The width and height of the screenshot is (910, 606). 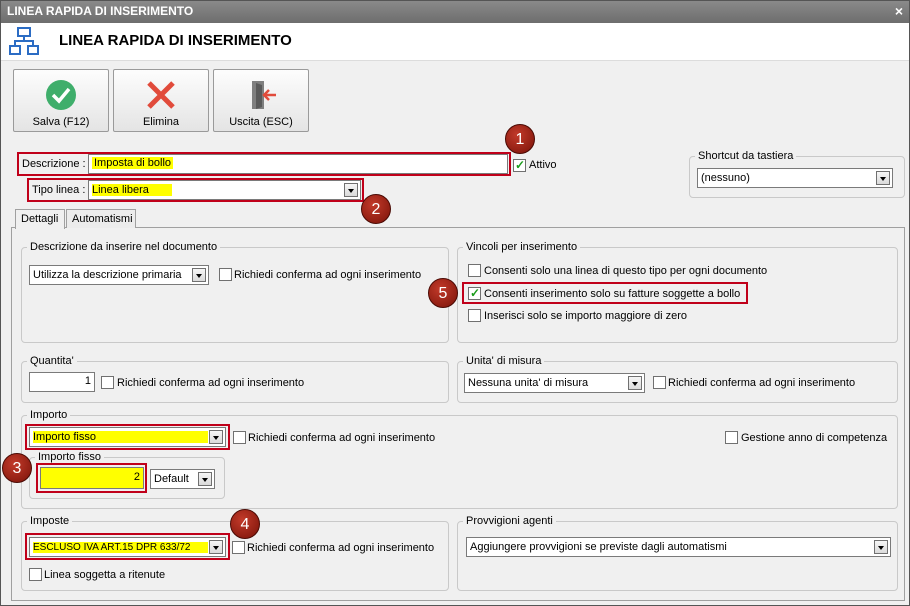 What do you see at coordinates (100, 11) in the screenshot?
I see `window-title: LINEA RAPIDA DI INSERIMENTO` at bounding box center [100, 11].